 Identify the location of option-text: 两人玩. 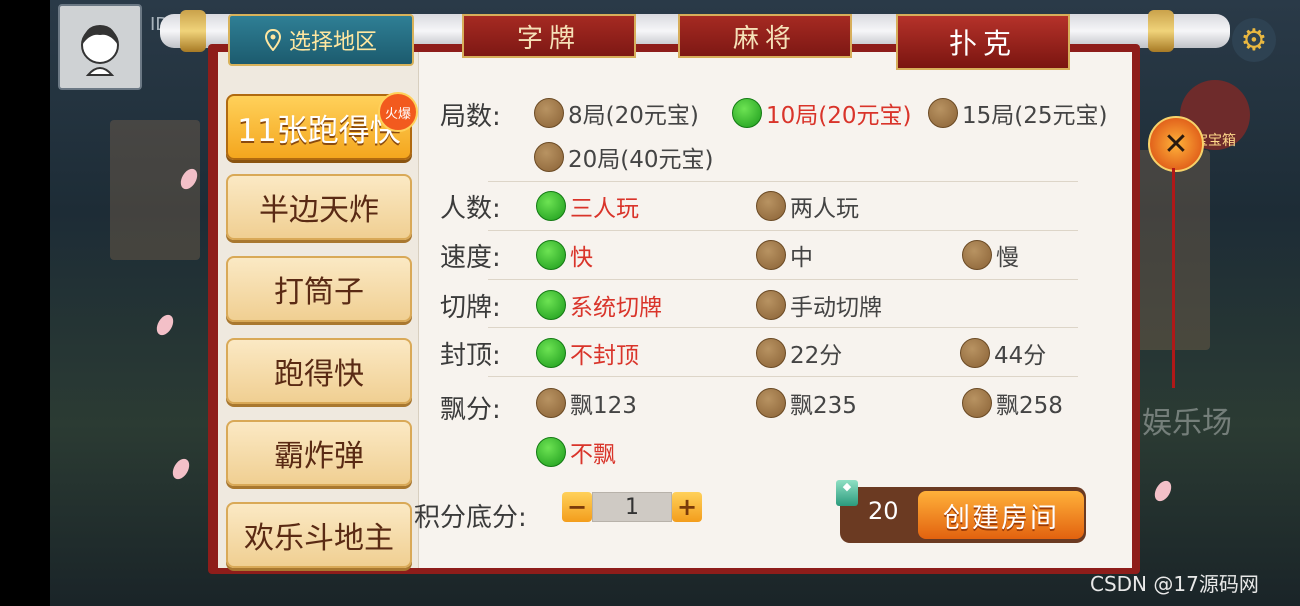
(824, 209).